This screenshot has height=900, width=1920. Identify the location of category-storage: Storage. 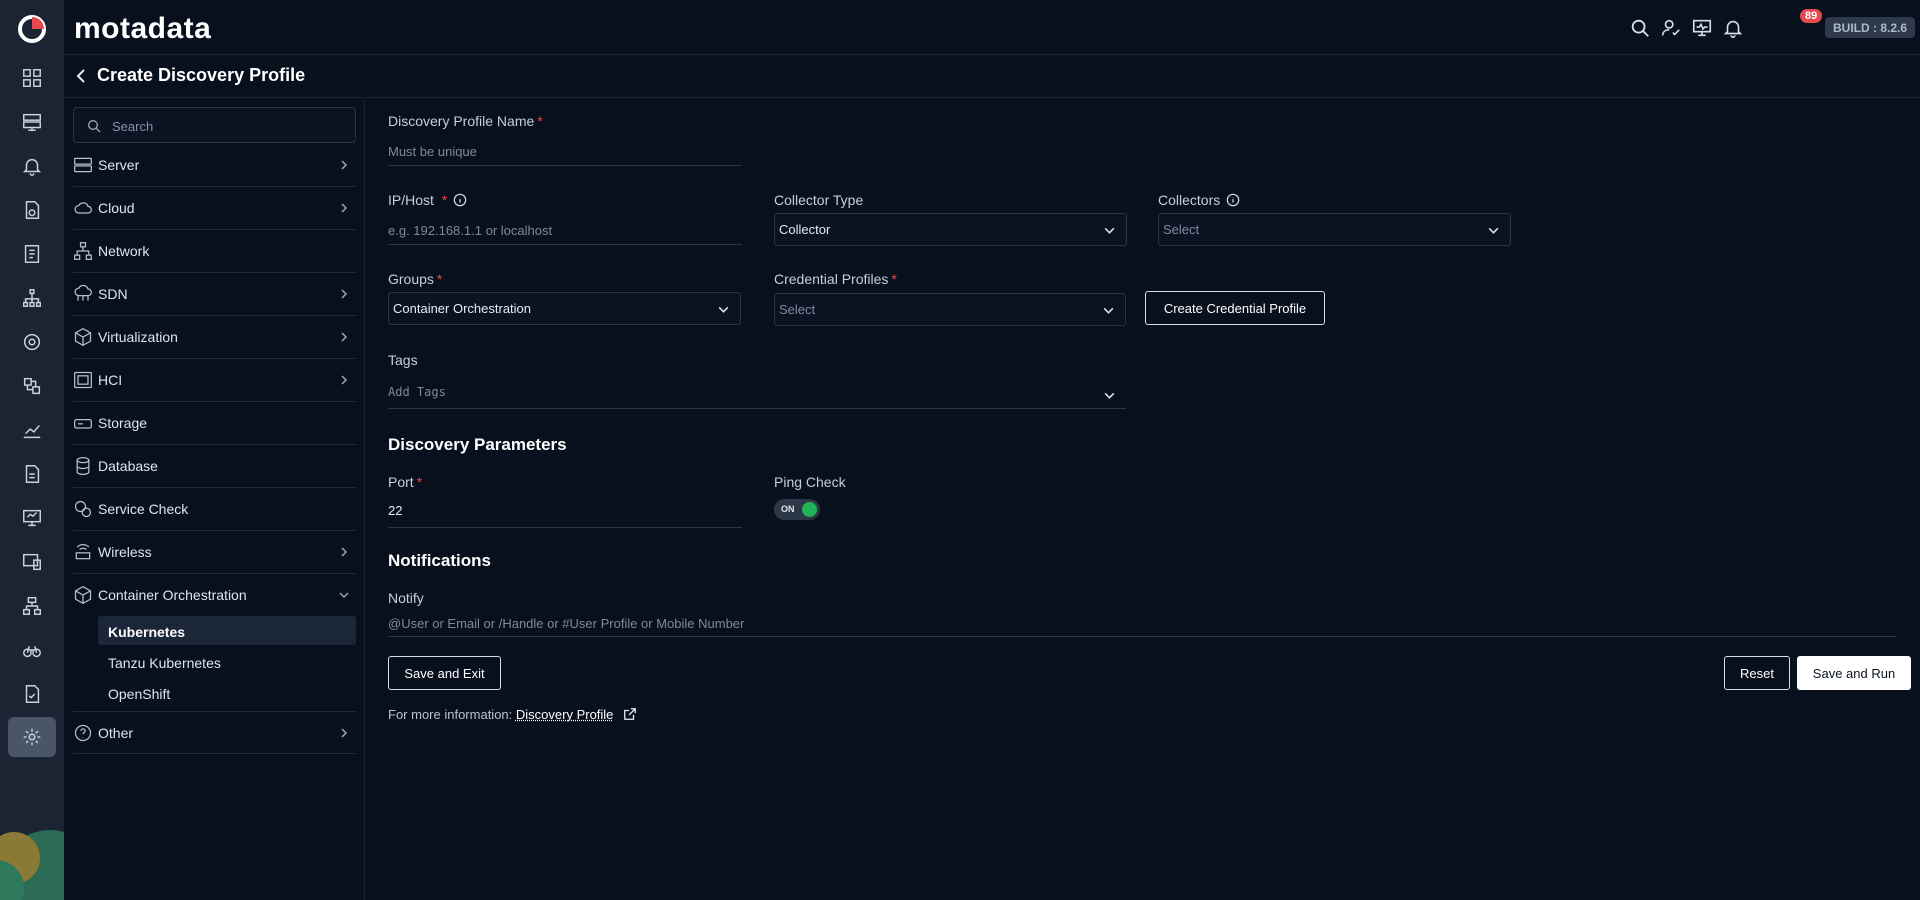
(214, 423).